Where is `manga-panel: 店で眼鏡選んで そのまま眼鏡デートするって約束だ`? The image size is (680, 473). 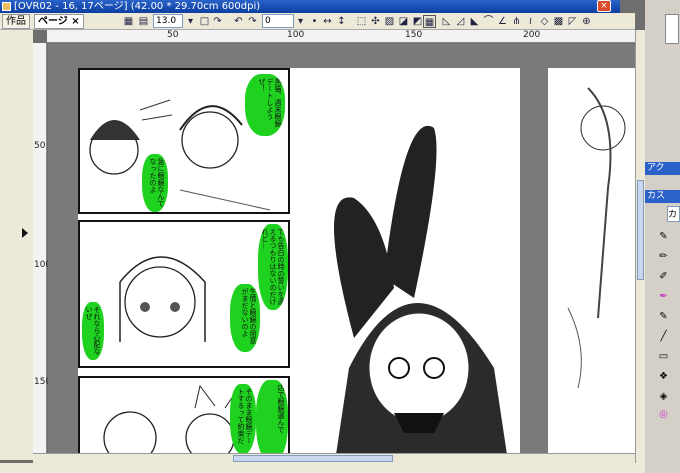 manga-panel: 店で眼鏡選んで そのまま眼鏡デートするって約束だ is located at coordinates (184, 414).